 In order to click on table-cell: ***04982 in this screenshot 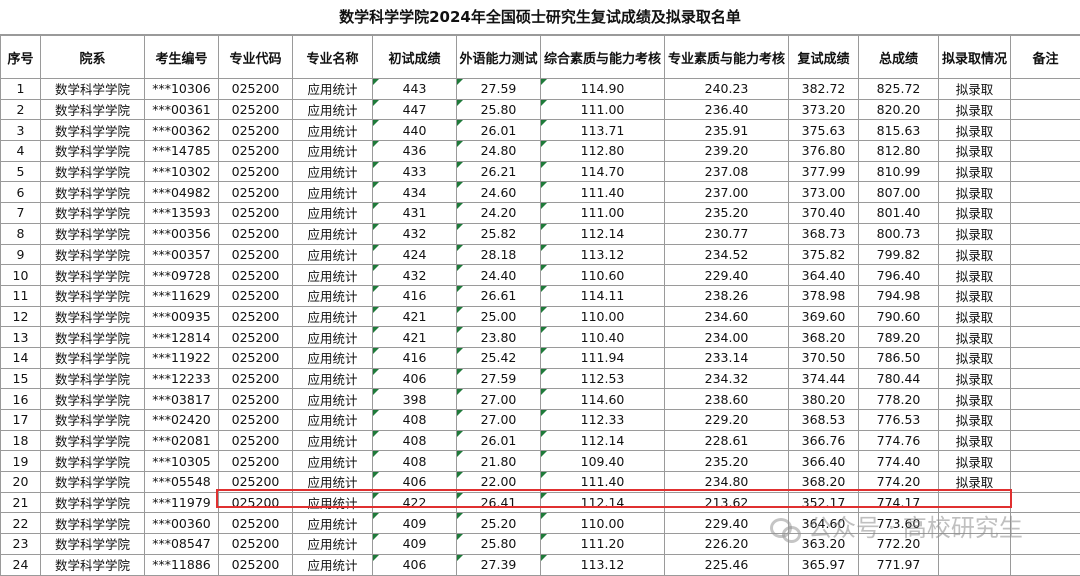, I will do `click(182, 192)`.